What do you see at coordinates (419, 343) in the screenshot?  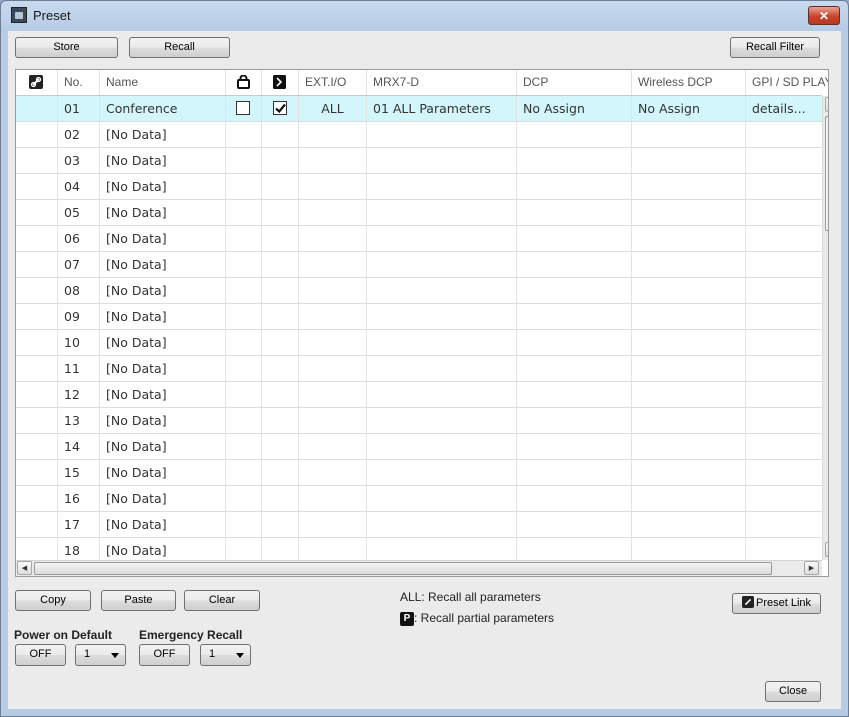 I see `table-row: 10 [No Data]` at bounding box center [419, 343].